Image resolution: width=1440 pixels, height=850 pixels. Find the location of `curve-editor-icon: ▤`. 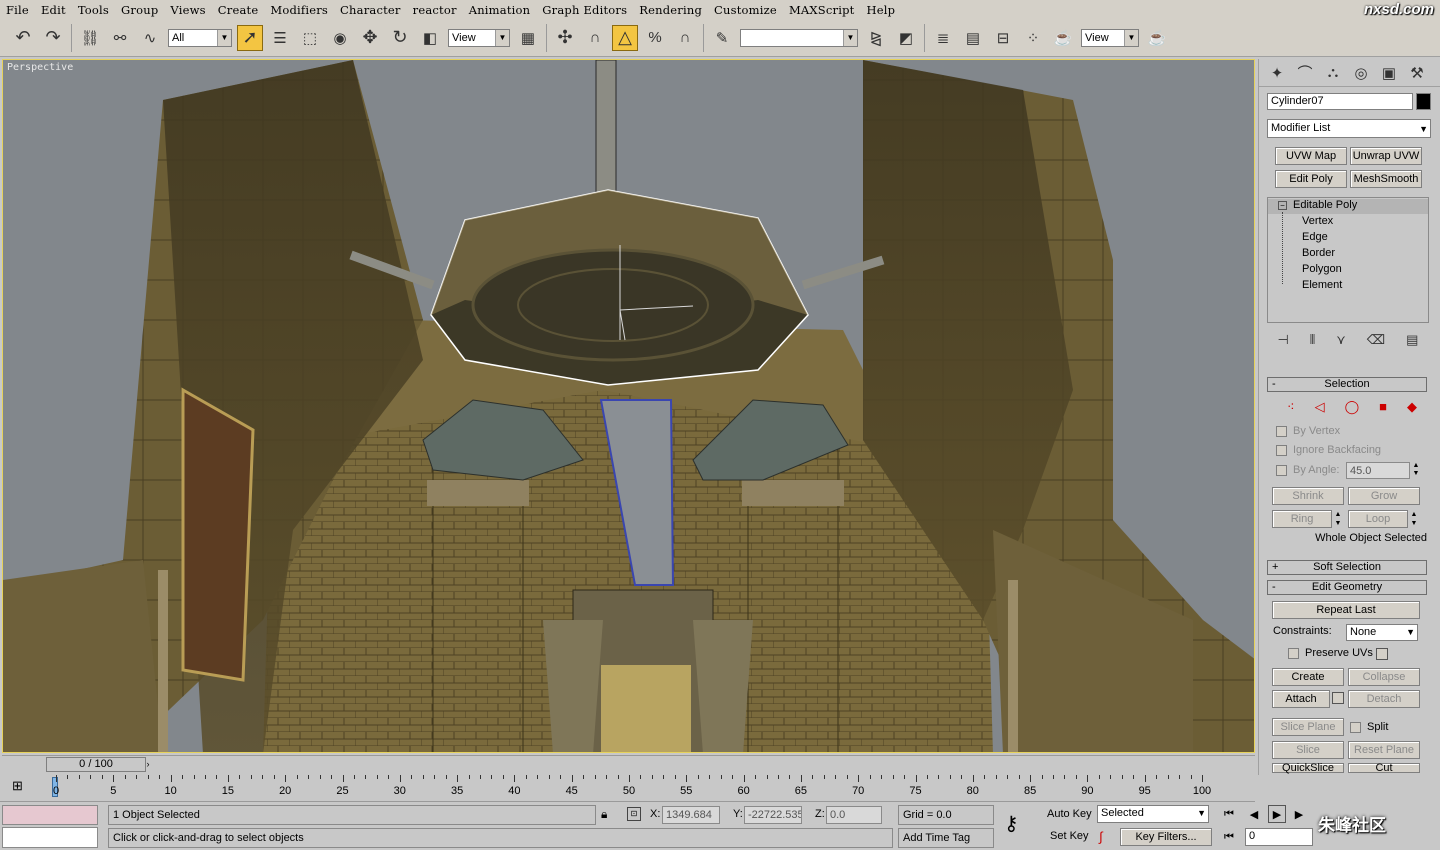

curve-editor-icon: ▤ is located at coordinates (973, 38).